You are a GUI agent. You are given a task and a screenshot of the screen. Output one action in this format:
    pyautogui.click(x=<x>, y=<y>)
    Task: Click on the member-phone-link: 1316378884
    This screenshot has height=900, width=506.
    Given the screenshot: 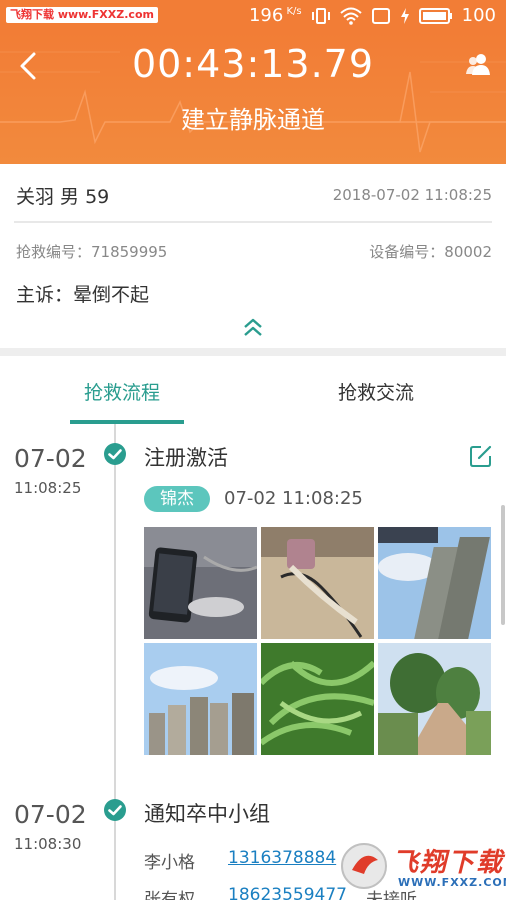 What is the action you would take?
    pyautogui.click(x=282, y=858)
    